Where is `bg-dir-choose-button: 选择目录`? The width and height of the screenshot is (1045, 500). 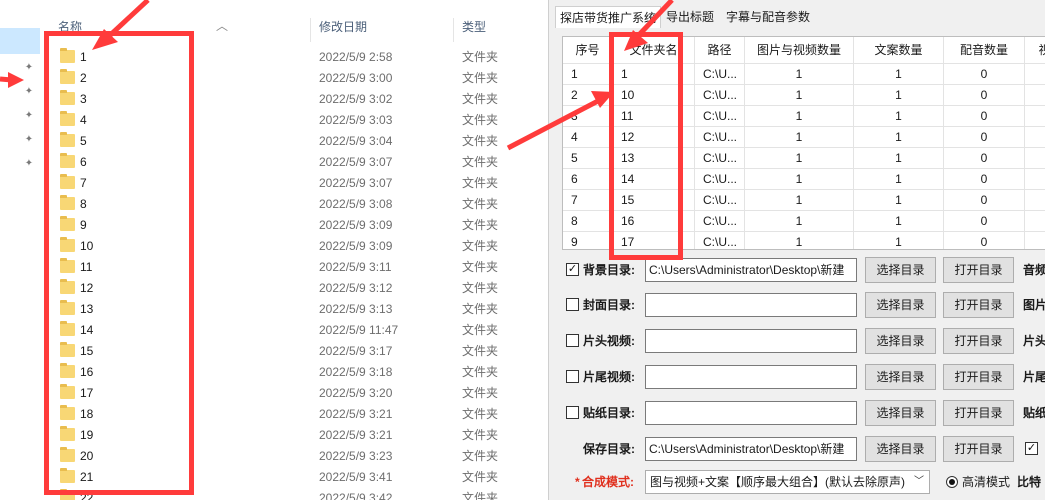 bg-dir-choose-button: 选择目录 is located at coordinates (900, 270).